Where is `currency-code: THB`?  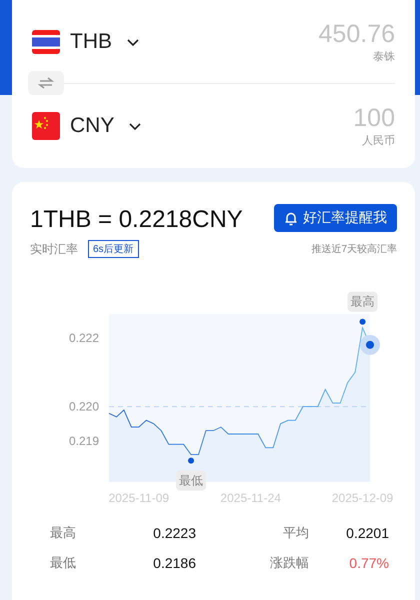
currency-code: THB is located at coordinates (91, 42).